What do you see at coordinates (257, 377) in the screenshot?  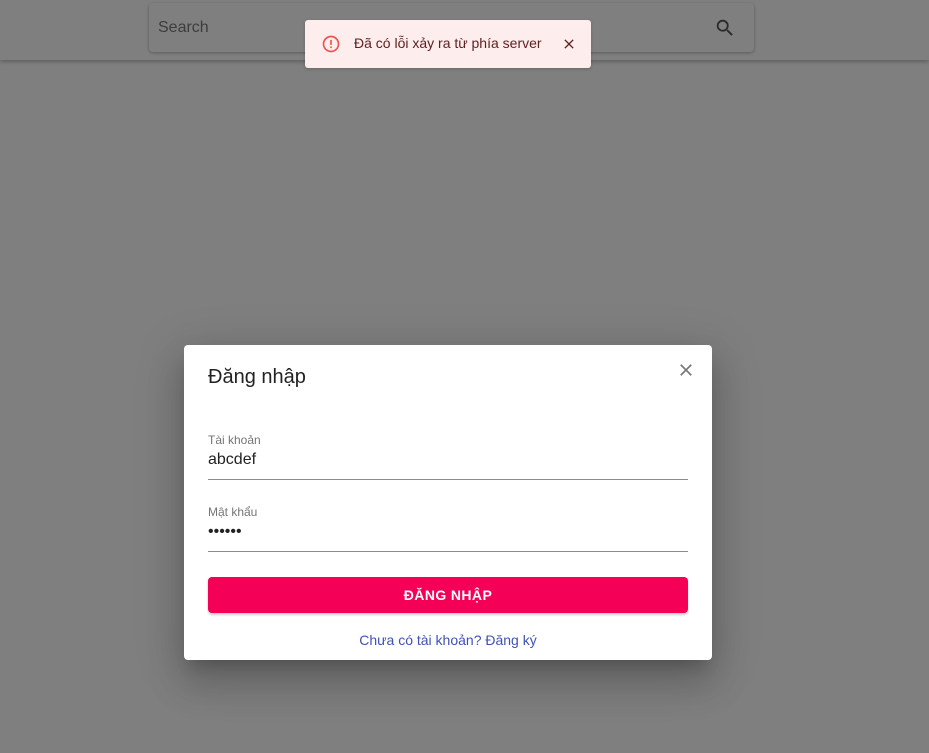 I see `dialog-title: Đăng nhập` at bounding box center [257, 377].